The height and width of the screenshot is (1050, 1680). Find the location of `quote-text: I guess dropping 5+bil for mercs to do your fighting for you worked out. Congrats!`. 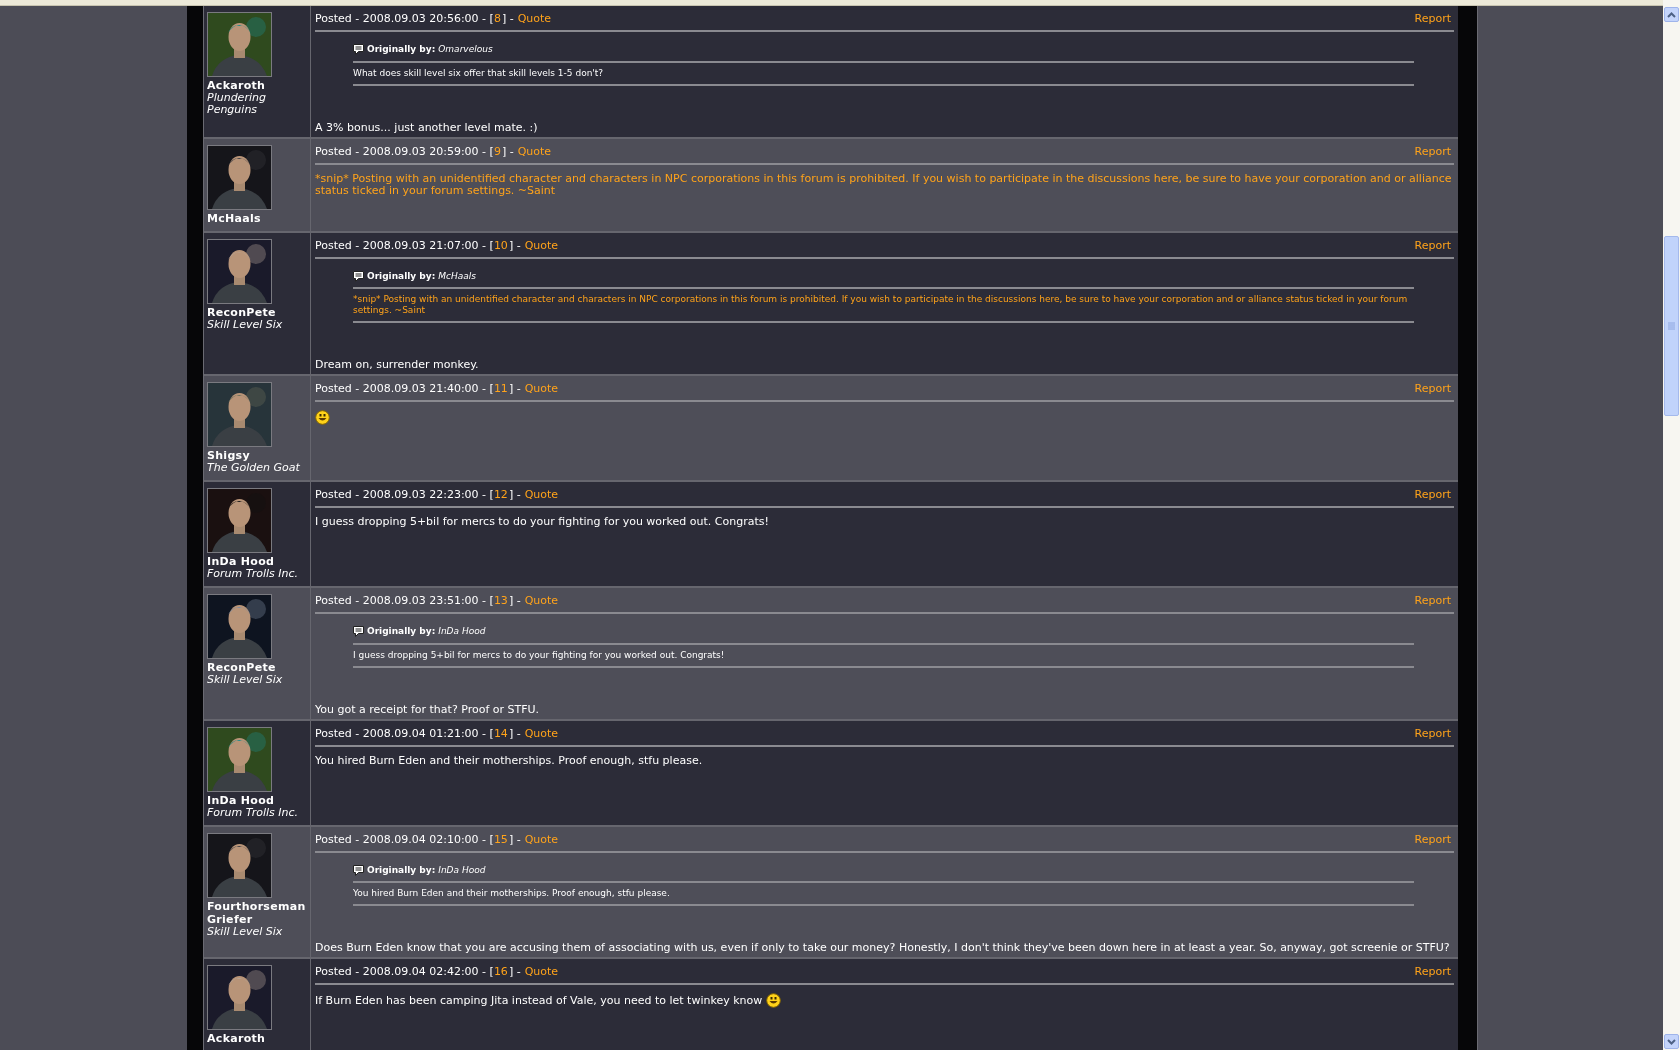

quote-text: I guess dropping 5+bil for mercs to do your fighting for you worked out. Congrats! is located at coordinates (883, 656).